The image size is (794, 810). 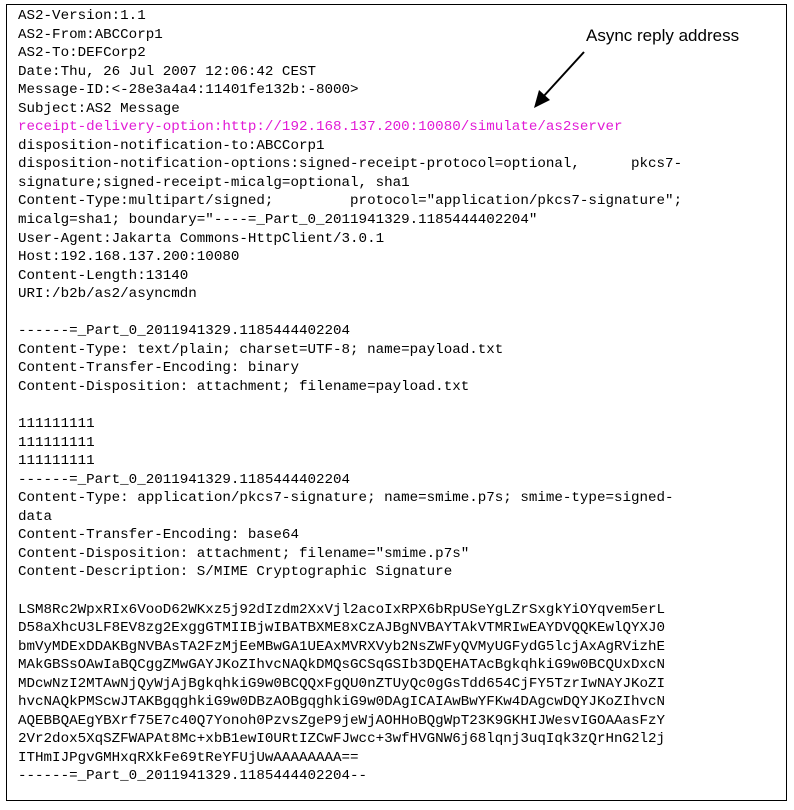 What do you see at coordinates (82, 16) in the screenshot?
I see `header-line: AS2-Version:1.1` at bounding box center [82, 16].